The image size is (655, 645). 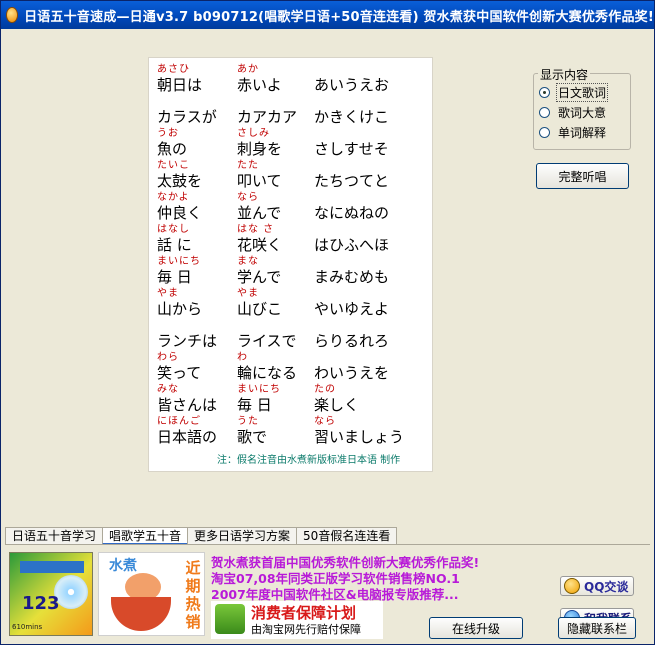 What do you see at coordinates (351, 303) in the screenshot?
I see `lyric-phrase: やいゆえよ` at bounding box center [351, 303].